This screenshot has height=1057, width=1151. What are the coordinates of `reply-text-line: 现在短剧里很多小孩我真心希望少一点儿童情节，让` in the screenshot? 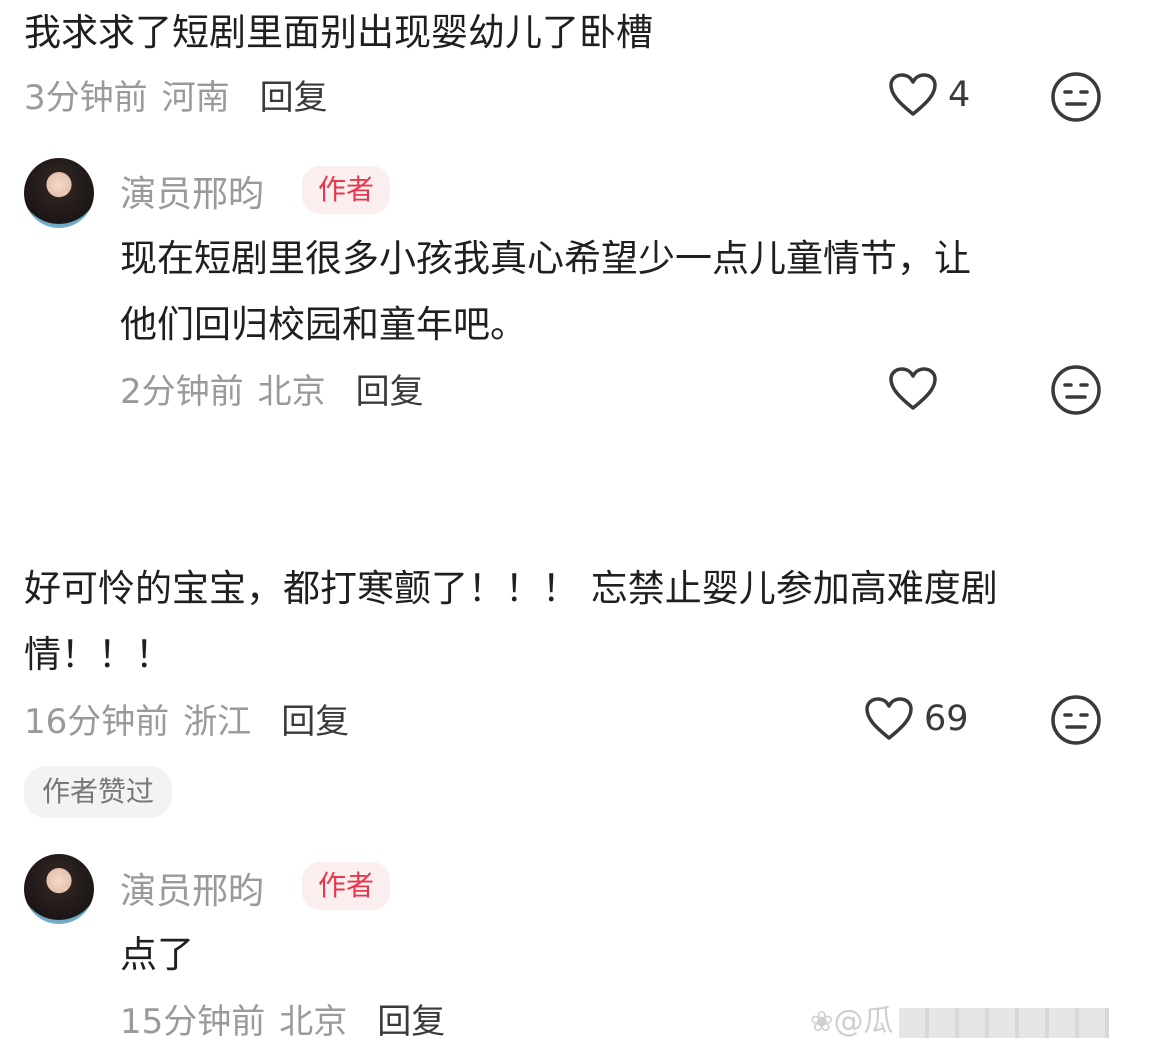 It's located at (545, 258).